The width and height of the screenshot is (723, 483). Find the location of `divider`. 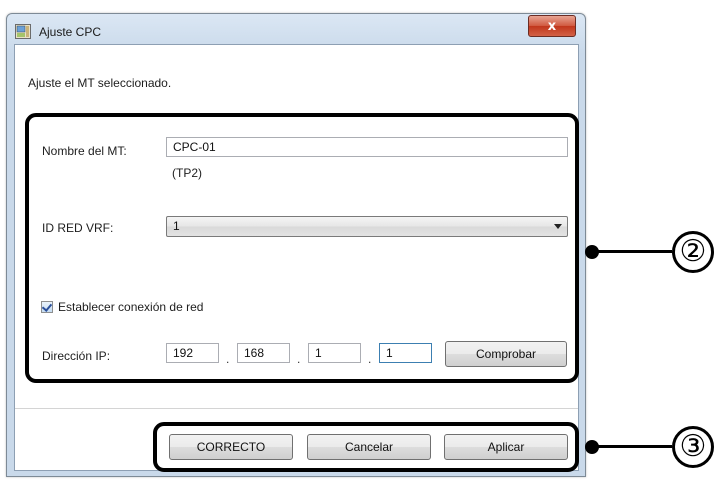

divider is located at coordinates (296, 408).